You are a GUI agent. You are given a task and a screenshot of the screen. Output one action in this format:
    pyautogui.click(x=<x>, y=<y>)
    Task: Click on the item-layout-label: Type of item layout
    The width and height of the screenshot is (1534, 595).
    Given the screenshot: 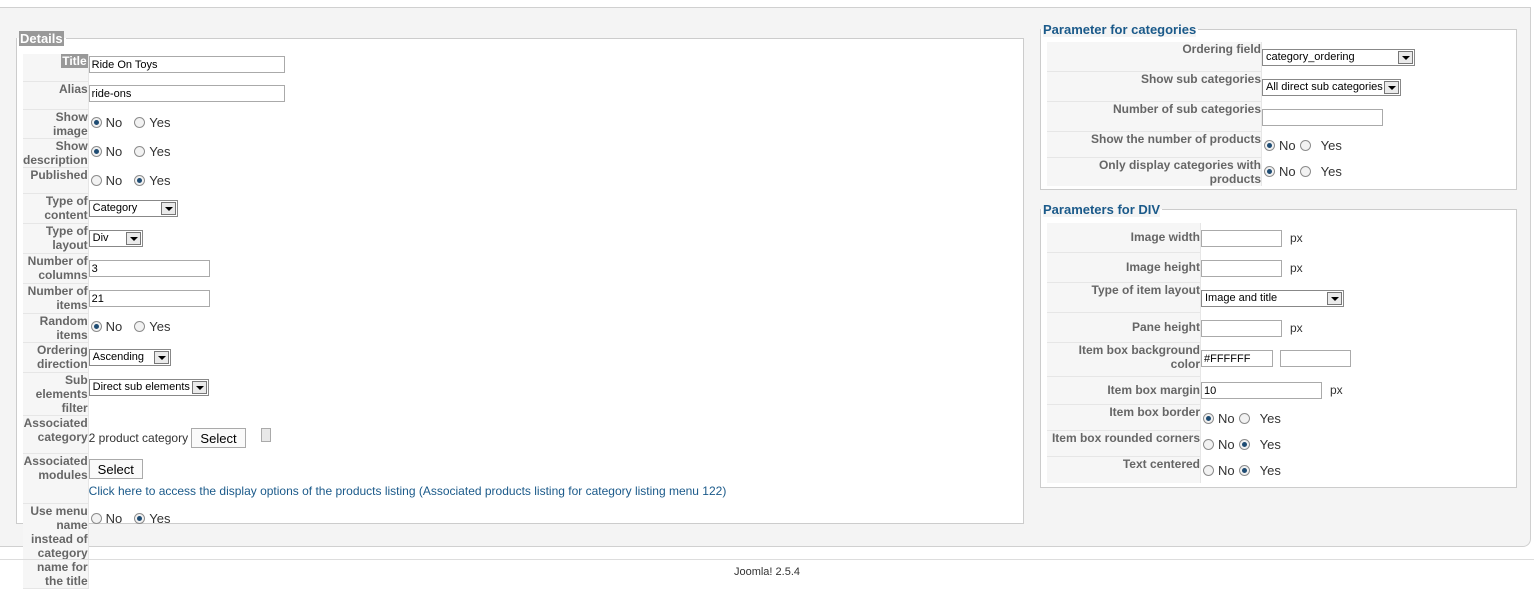 What is the action you would take?
    pyautogui.click(x=1124, y=298)
    